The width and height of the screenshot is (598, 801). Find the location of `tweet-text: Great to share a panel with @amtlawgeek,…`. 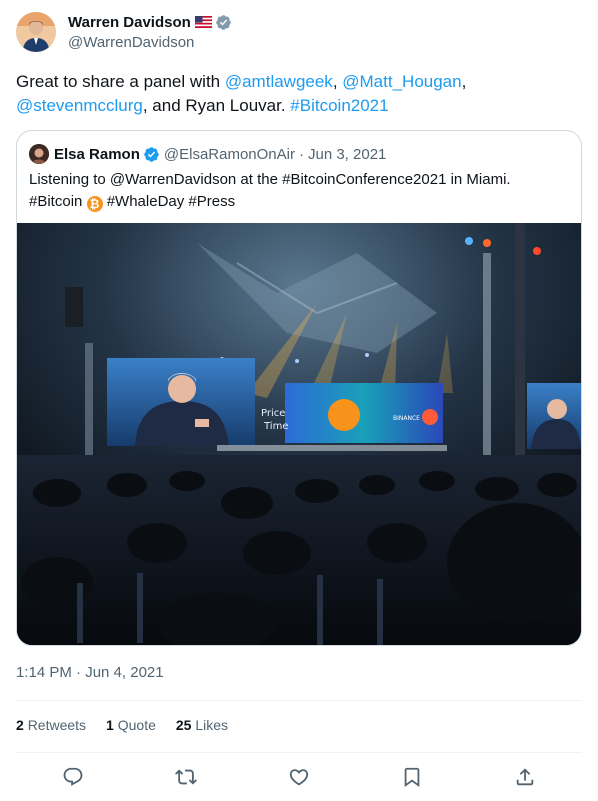

tweet-text: Great to share a panel with @amtlawgeek,… is located at coordinates (299, 94).